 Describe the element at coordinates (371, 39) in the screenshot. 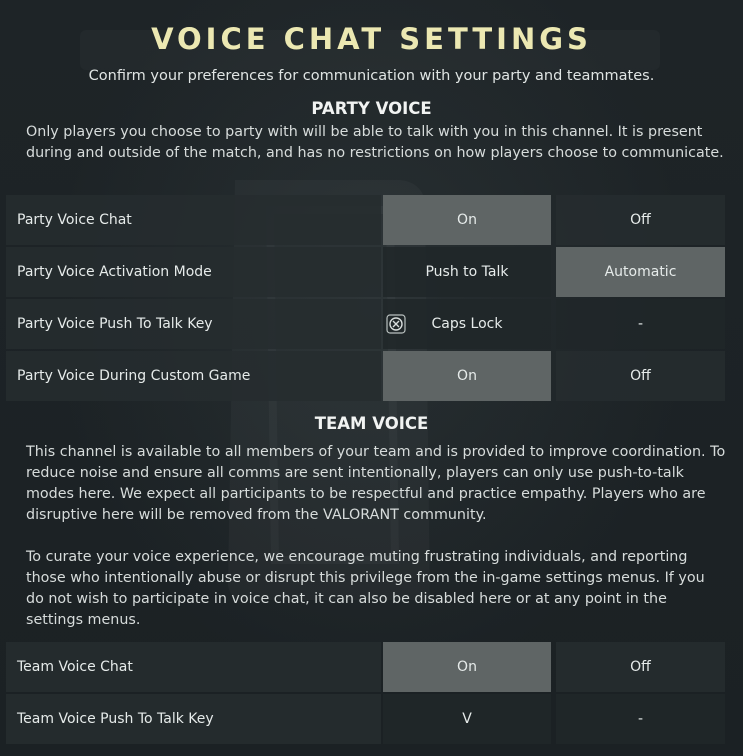

I see `page-title: VOICE CHAT SETTINGS` at that location.